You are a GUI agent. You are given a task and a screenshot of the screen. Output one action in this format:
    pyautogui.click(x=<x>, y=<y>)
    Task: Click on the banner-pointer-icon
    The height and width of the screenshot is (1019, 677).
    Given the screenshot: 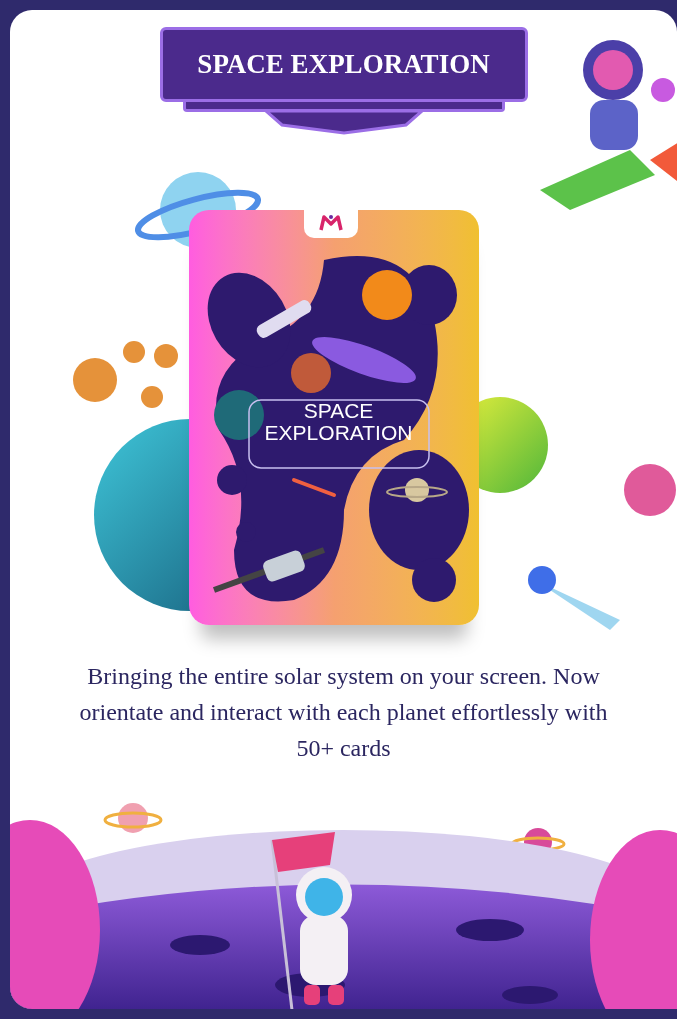 What is the action you would take?
    pyautogui.click(x=343, y=123)
    